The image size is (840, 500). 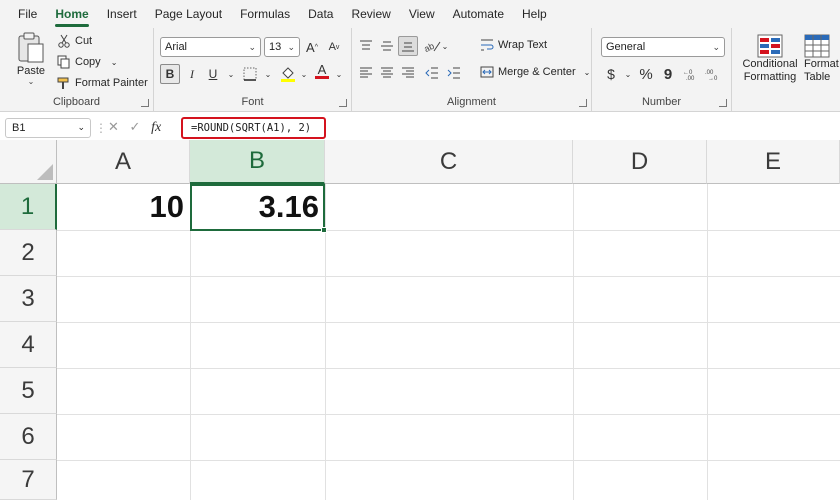 I want to click on bold-letter: B, so click(x=170, y=74).